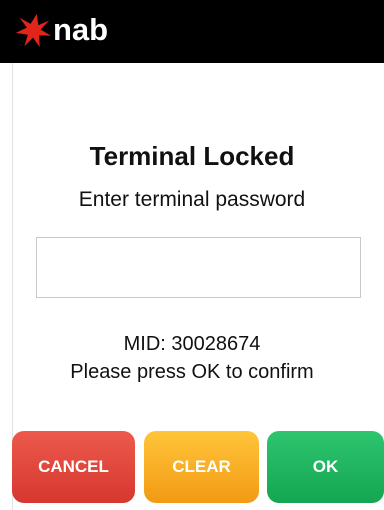 This screenshot has height=510, width=384. What do you see at coordinates (192, 31) in the screenshot?
I see `header-bar: nab` at bounding box center [192, 31].